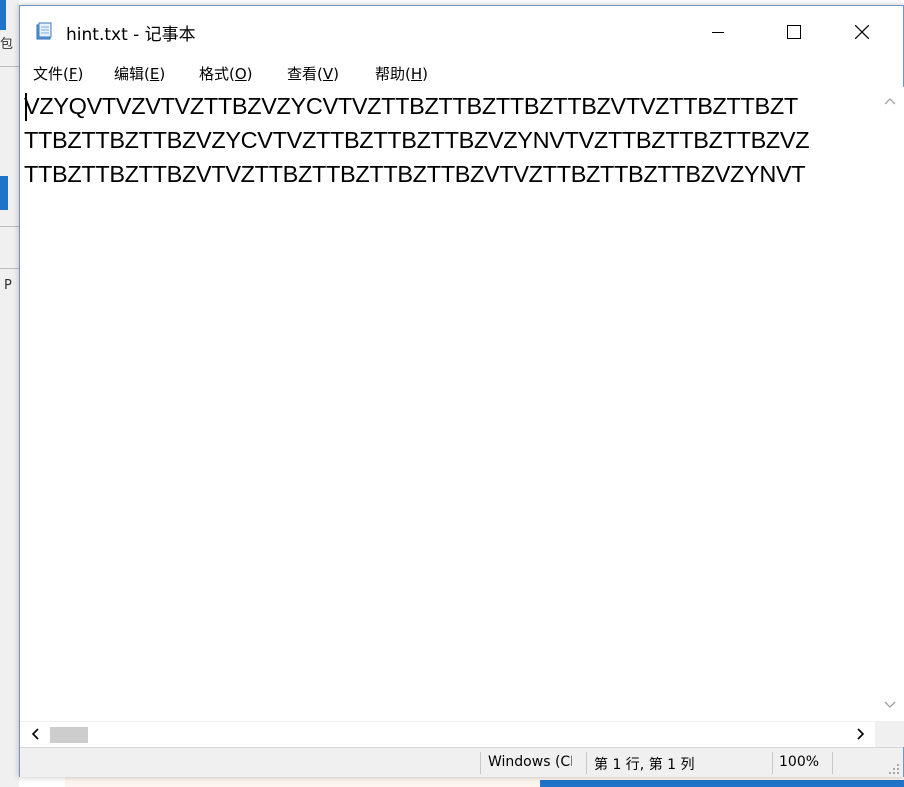  Describe the element at coordinates (58, 73) in the screenshot. I see `menu-file: 文件(F)` at that location.